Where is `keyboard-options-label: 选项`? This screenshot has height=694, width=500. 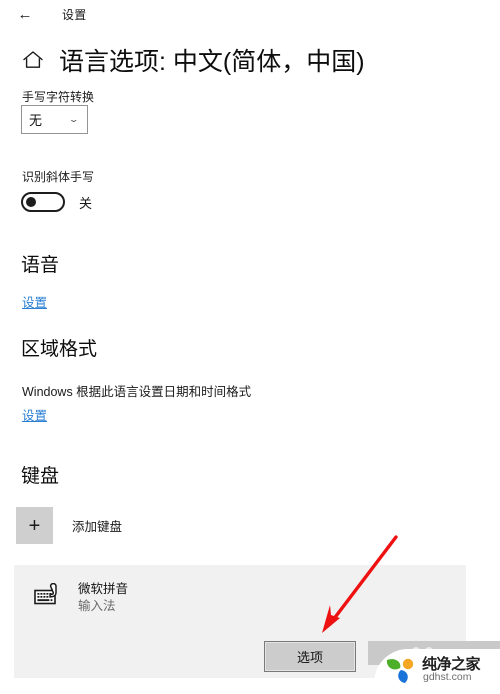
keyboard-options-label: 选项 is located at coordinates (309, 657).